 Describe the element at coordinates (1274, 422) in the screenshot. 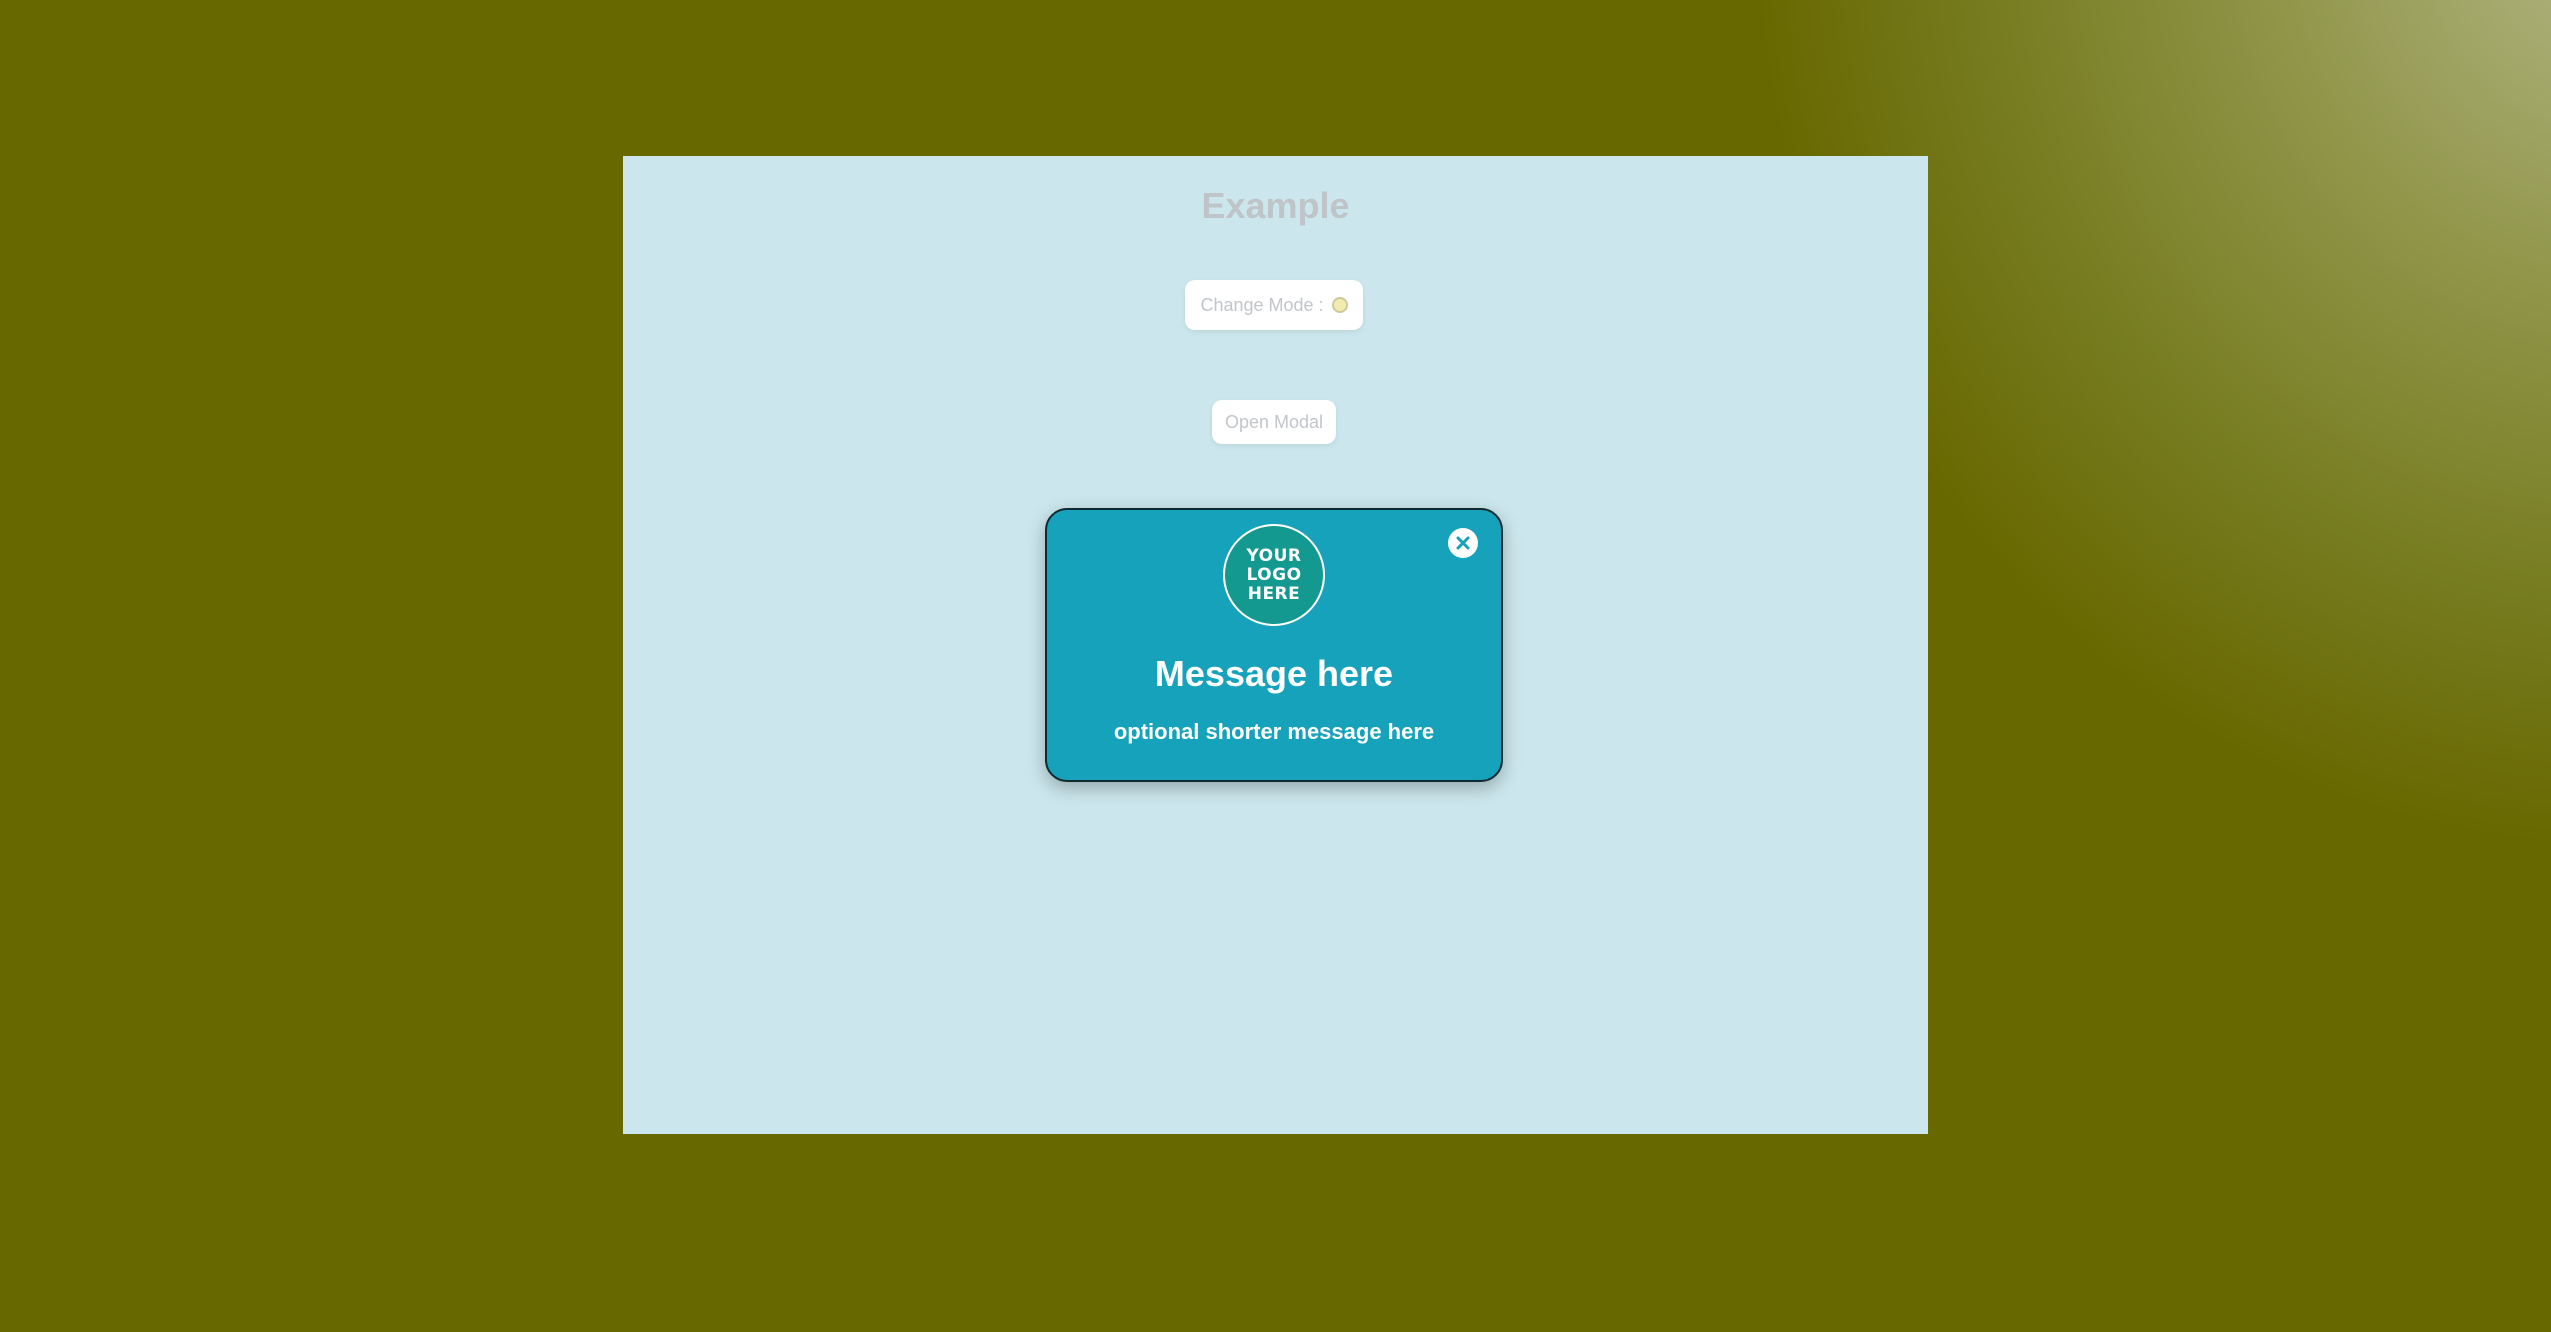

I see `open-modal-button: Open Modal` at that location.